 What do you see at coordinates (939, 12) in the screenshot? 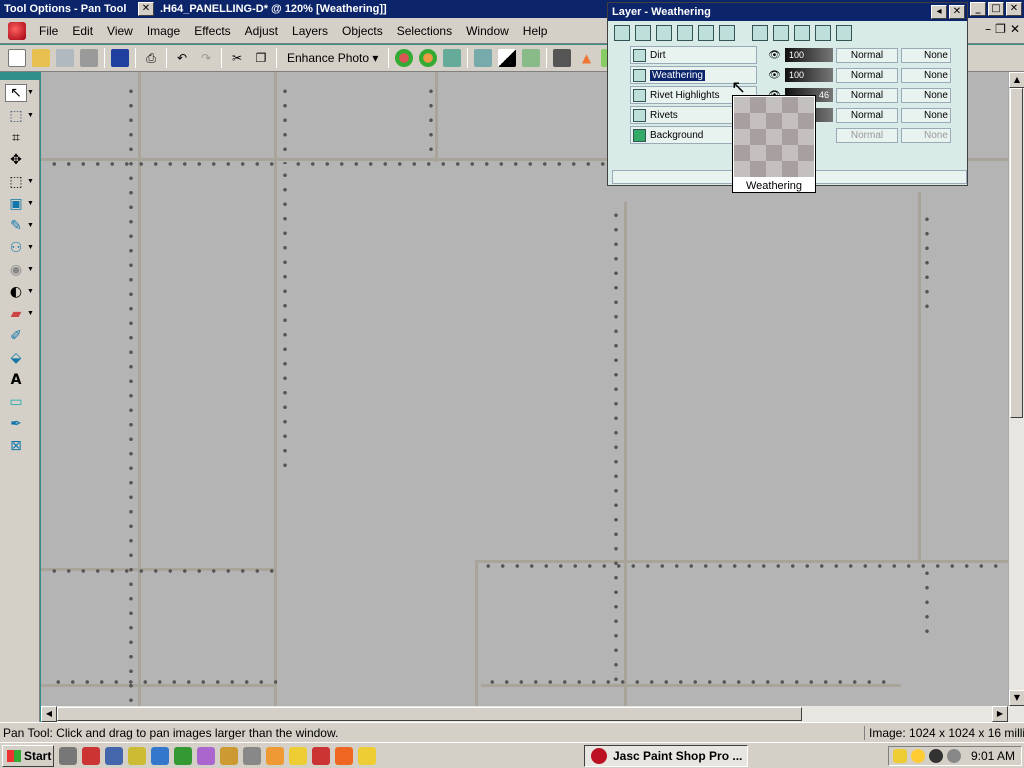
I see `rollup-icon: ◂` at bounding box center [939, 12].